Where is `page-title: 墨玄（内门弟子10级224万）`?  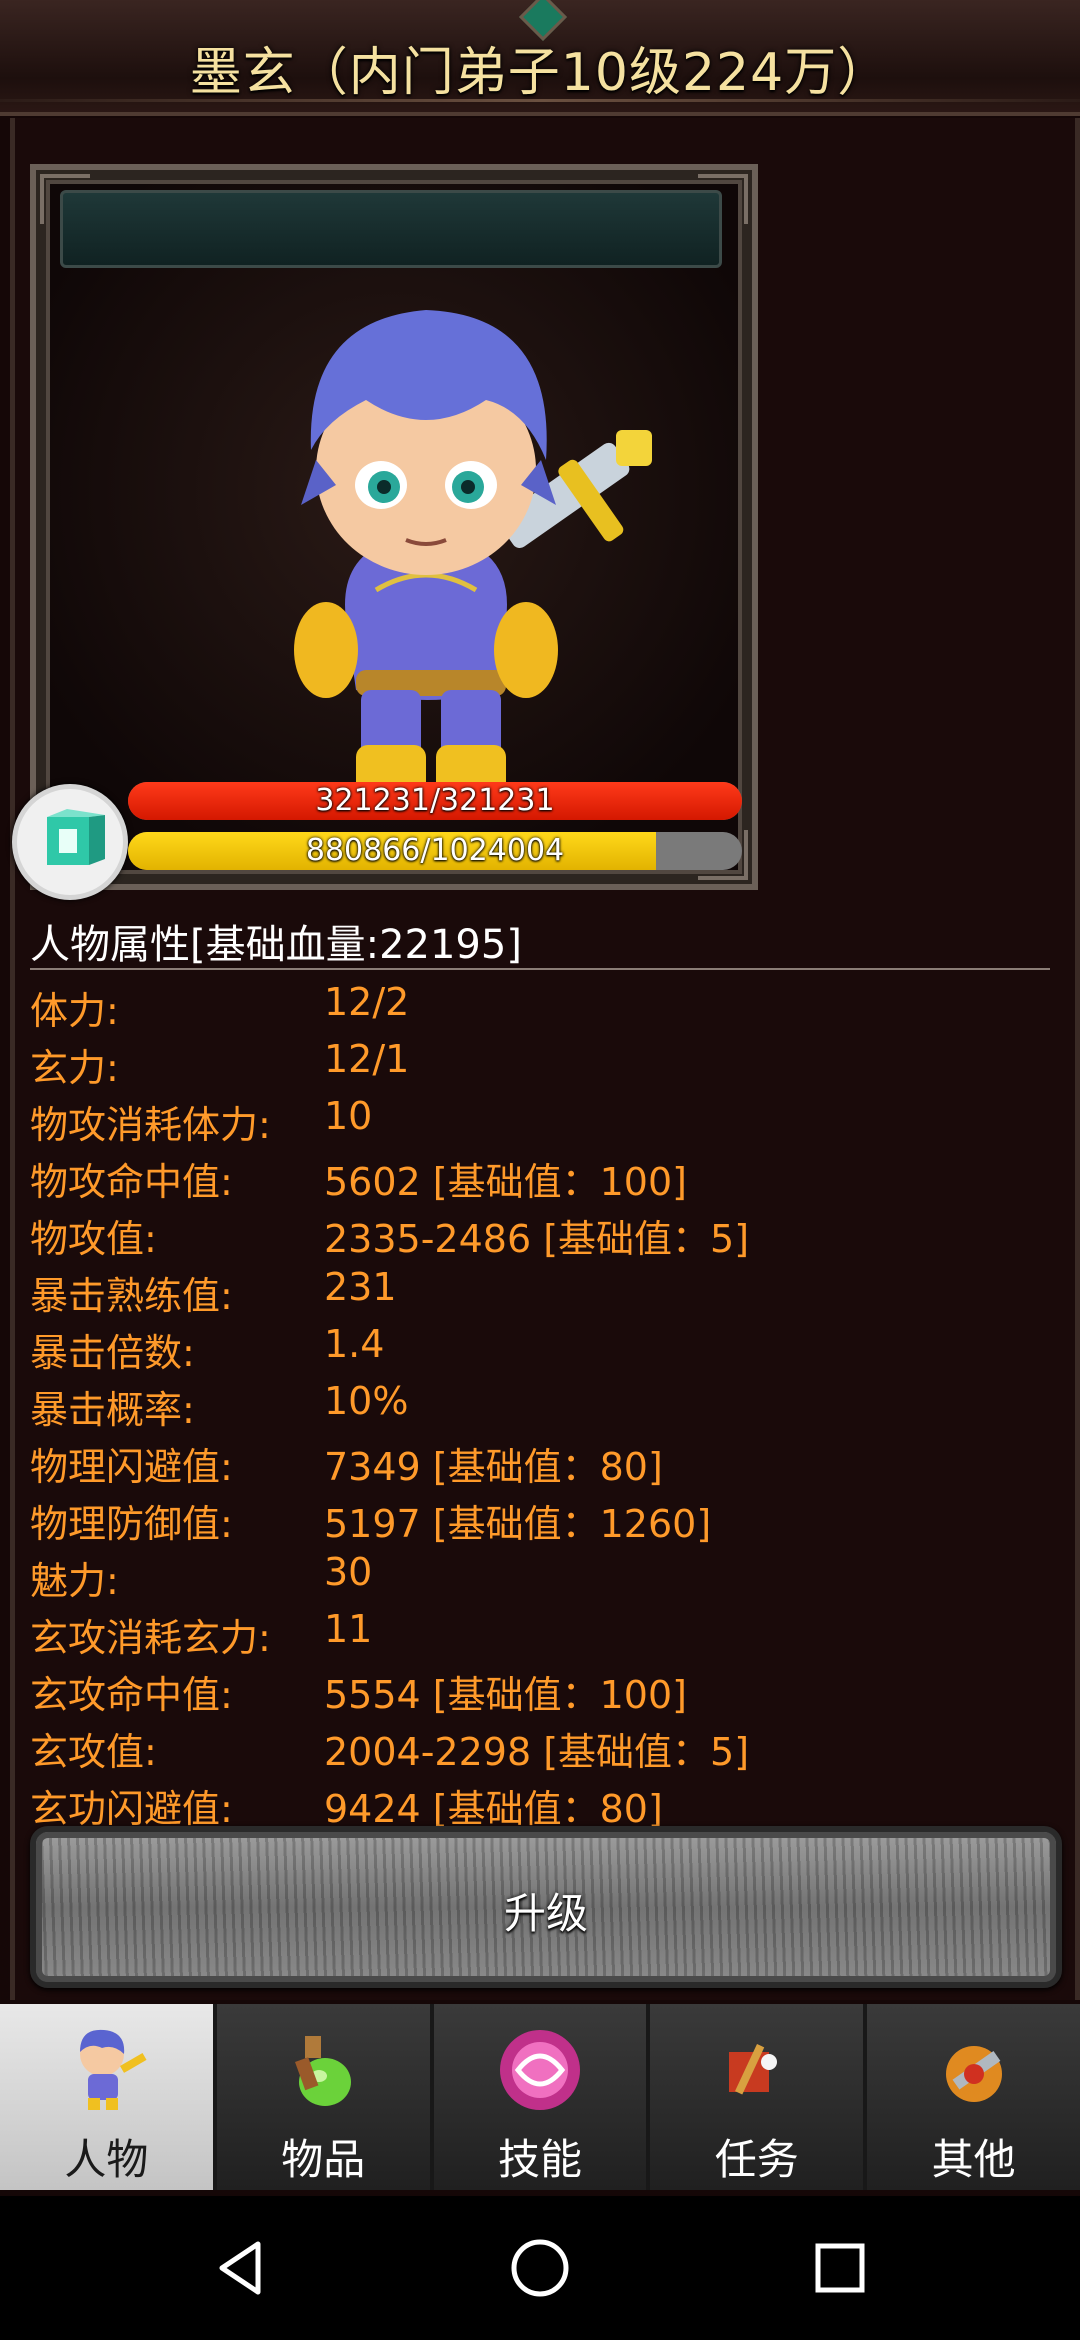
page-title: 墨玄（内门弟子10级224万） is located at coordinates (540, 73).